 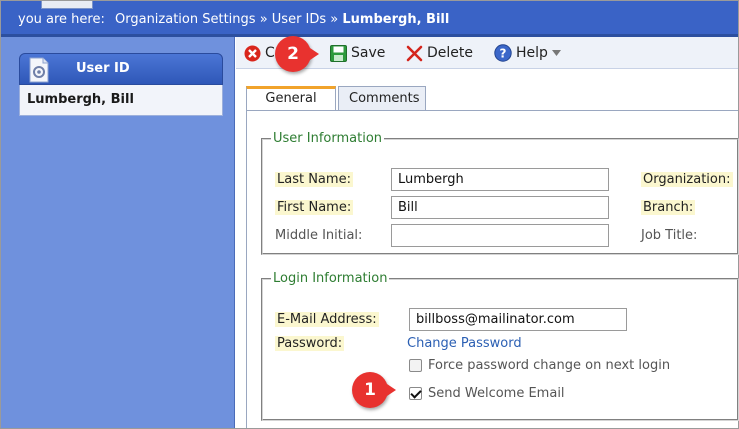 I want to click on sidebar-header: User ID, so click(x=121, y=69).